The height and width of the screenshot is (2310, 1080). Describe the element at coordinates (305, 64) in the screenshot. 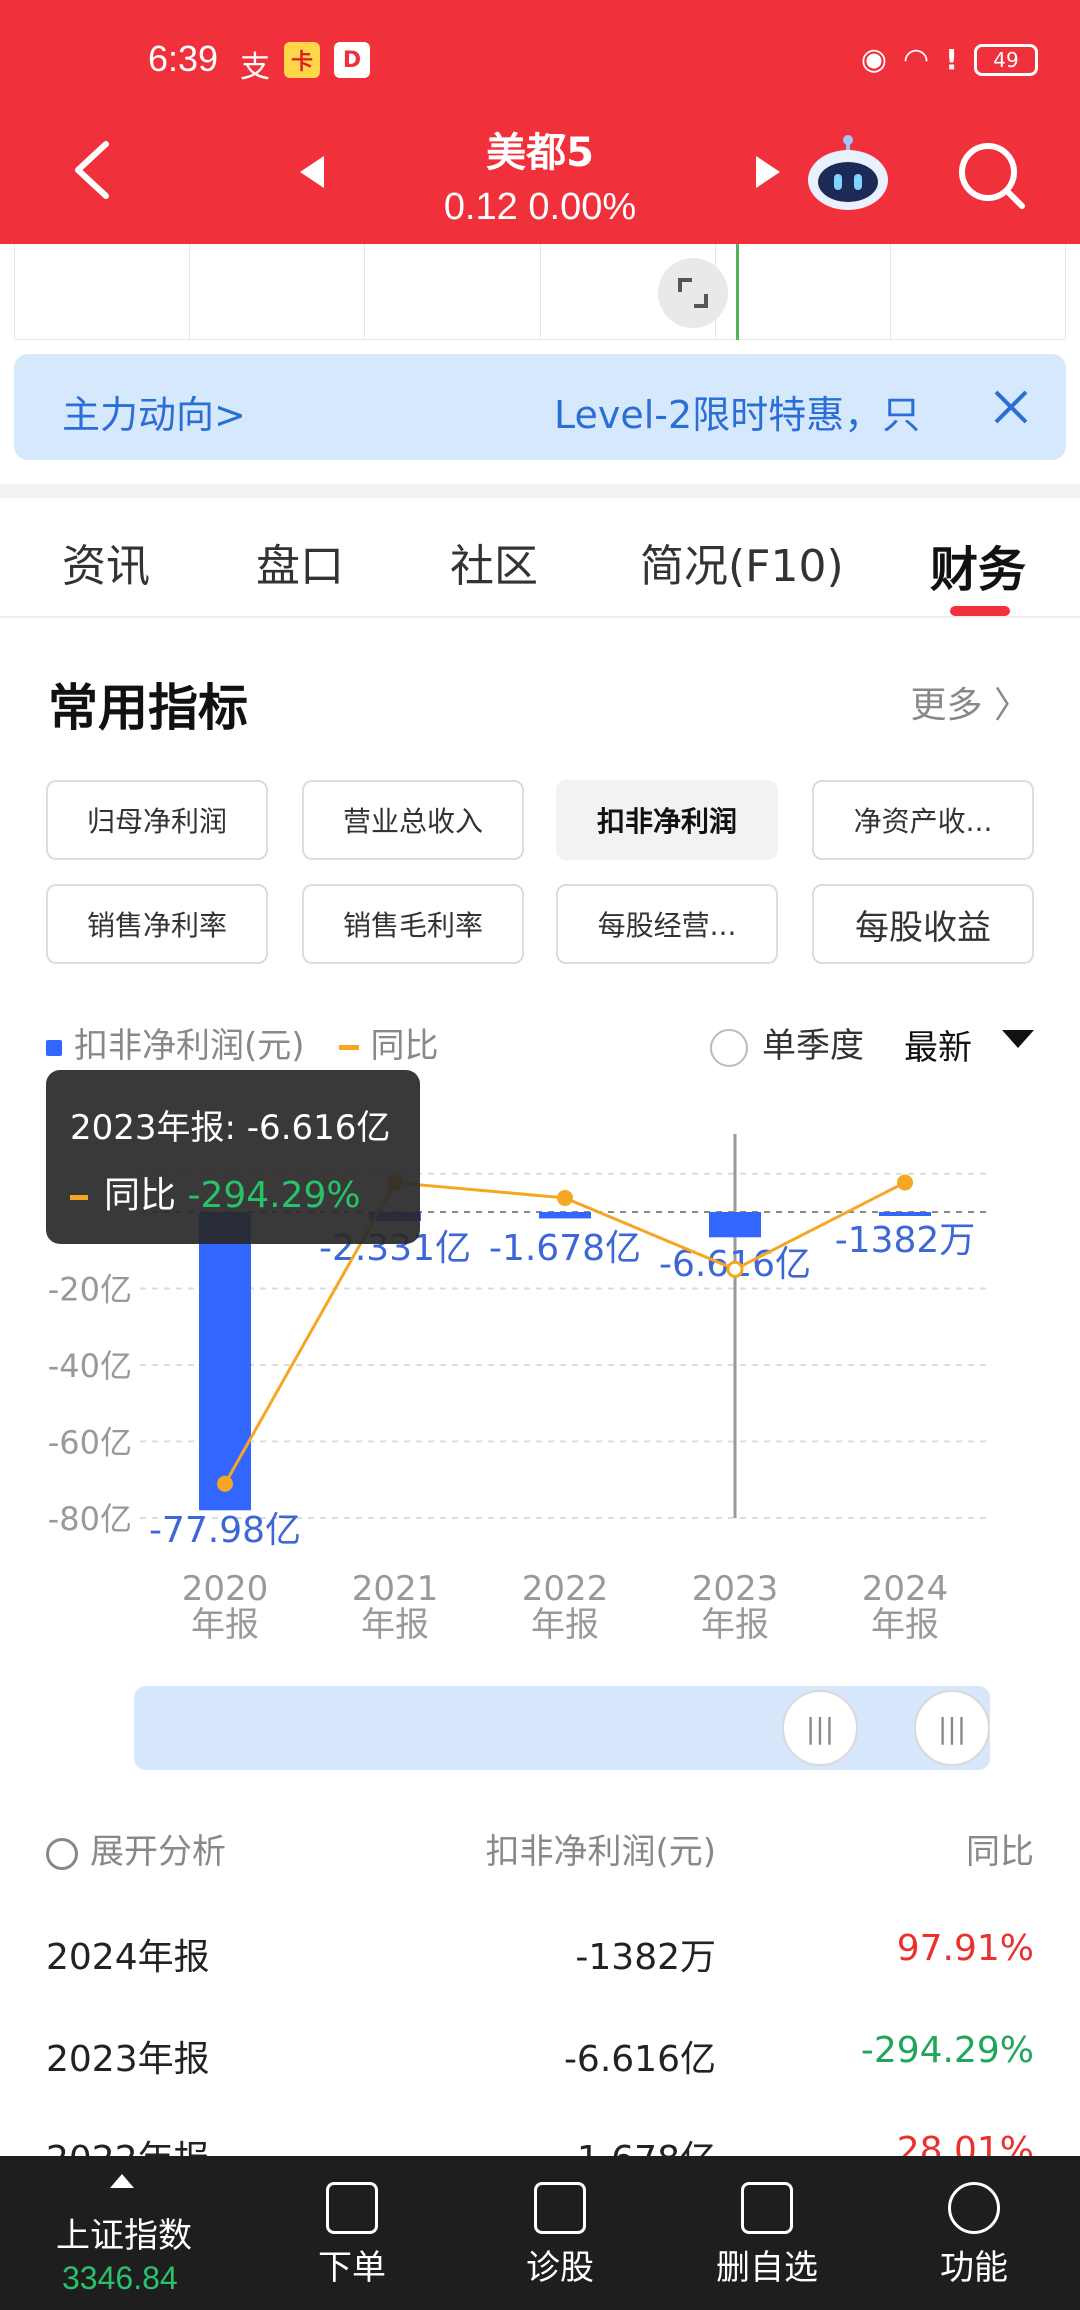

I see `status-app-icons: 支 卡 D` at that location.